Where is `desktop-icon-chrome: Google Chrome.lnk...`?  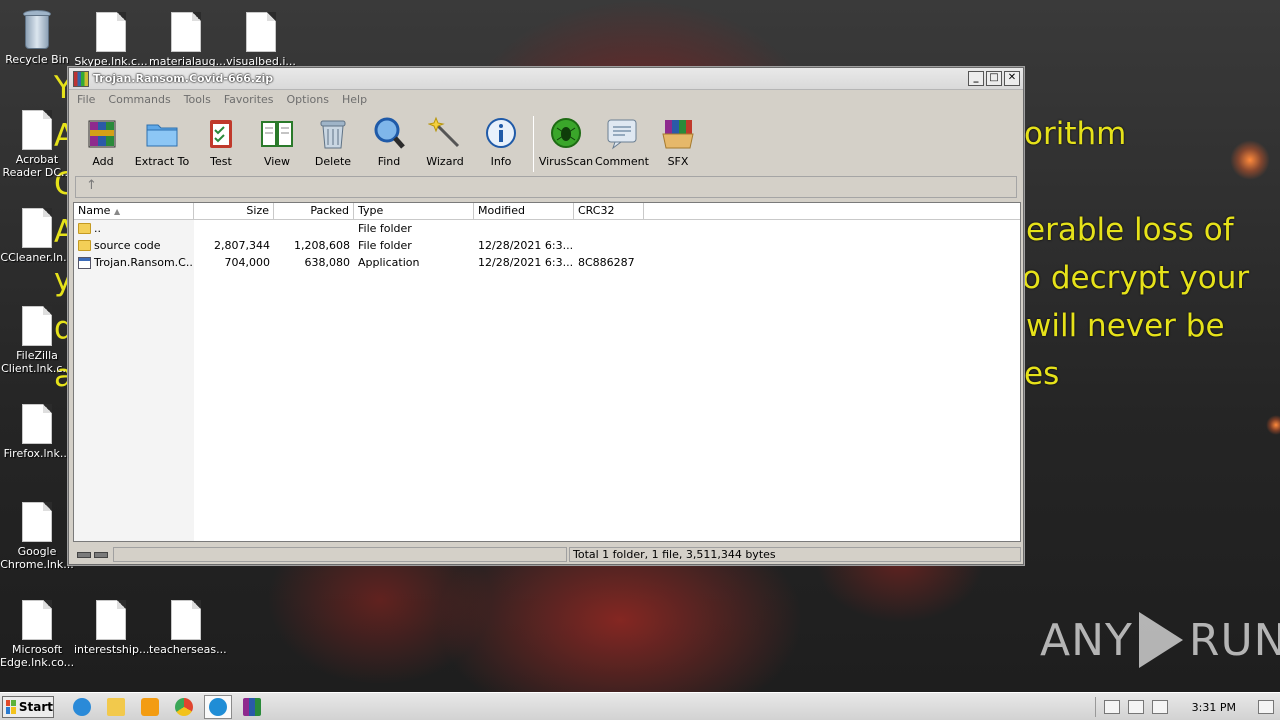 desktop-icon-chrome: Google Chrome.lnk... is located at coordinates (37, 536).